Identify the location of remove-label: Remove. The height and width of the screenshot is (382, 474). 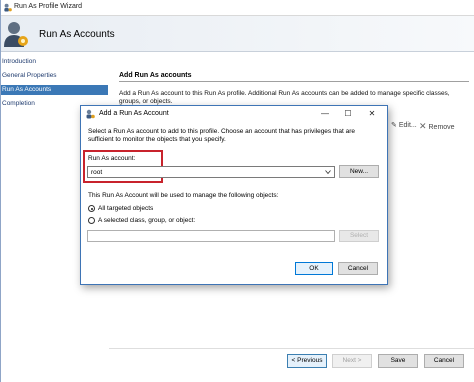
(441, 127).